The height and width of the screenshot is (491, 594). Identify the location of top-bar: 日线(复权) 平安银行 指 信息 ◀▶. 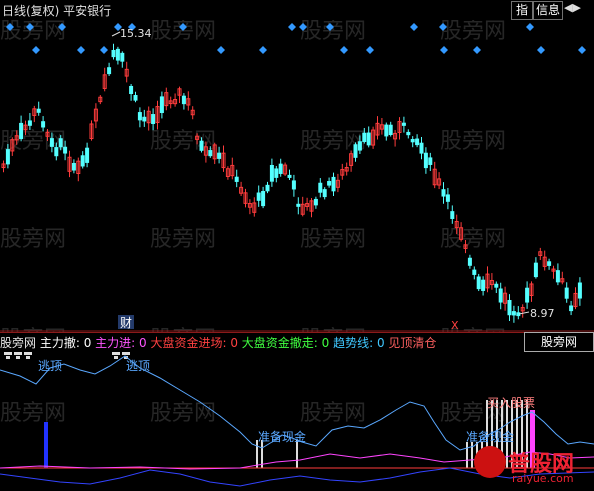
(297, 10).